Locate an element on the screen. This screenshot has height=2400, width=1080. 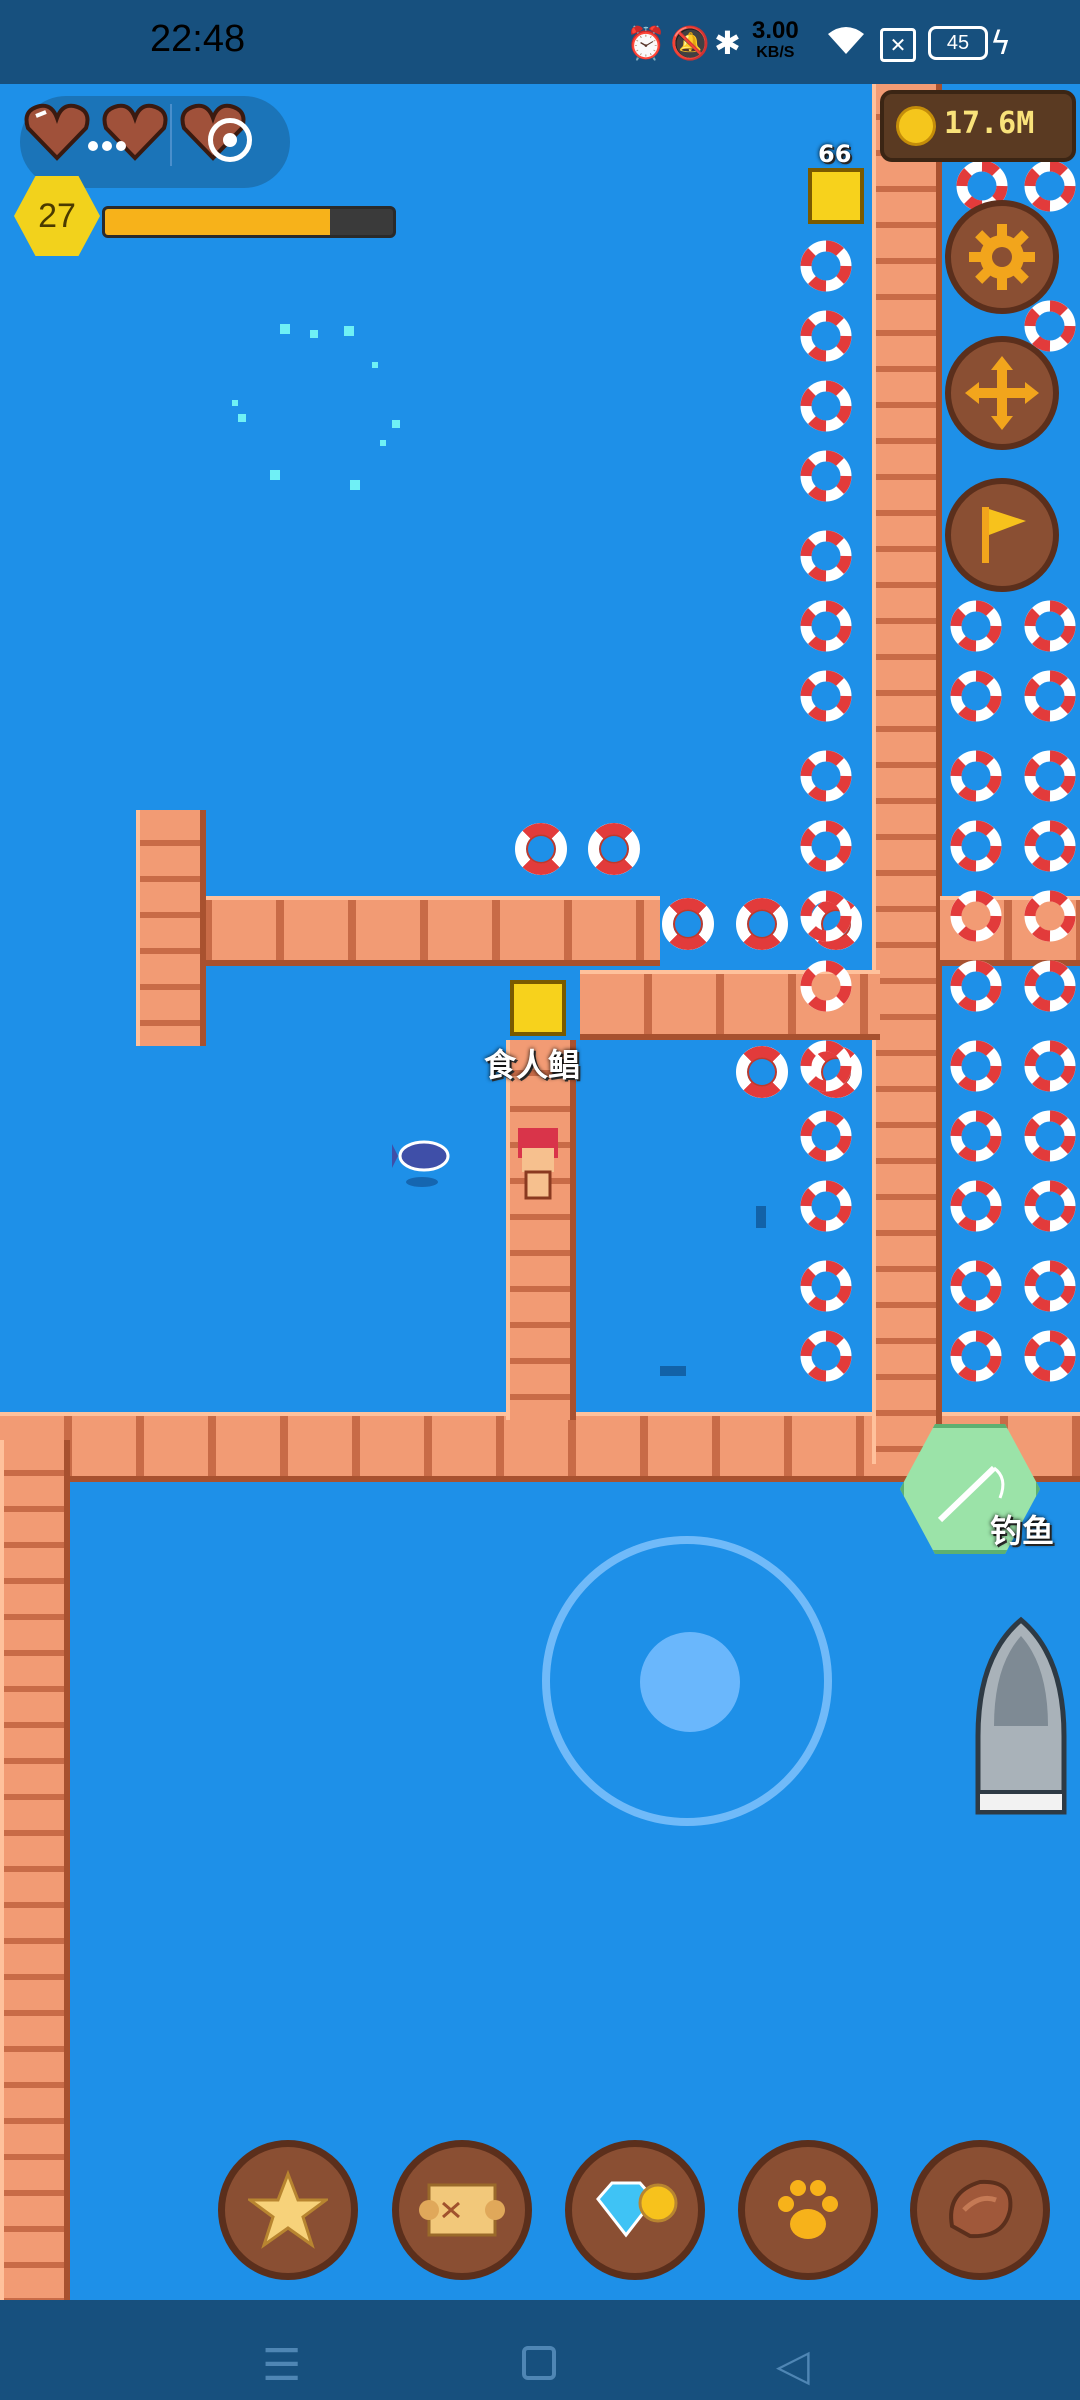
panel-divider is located at coordinates (171, 135).